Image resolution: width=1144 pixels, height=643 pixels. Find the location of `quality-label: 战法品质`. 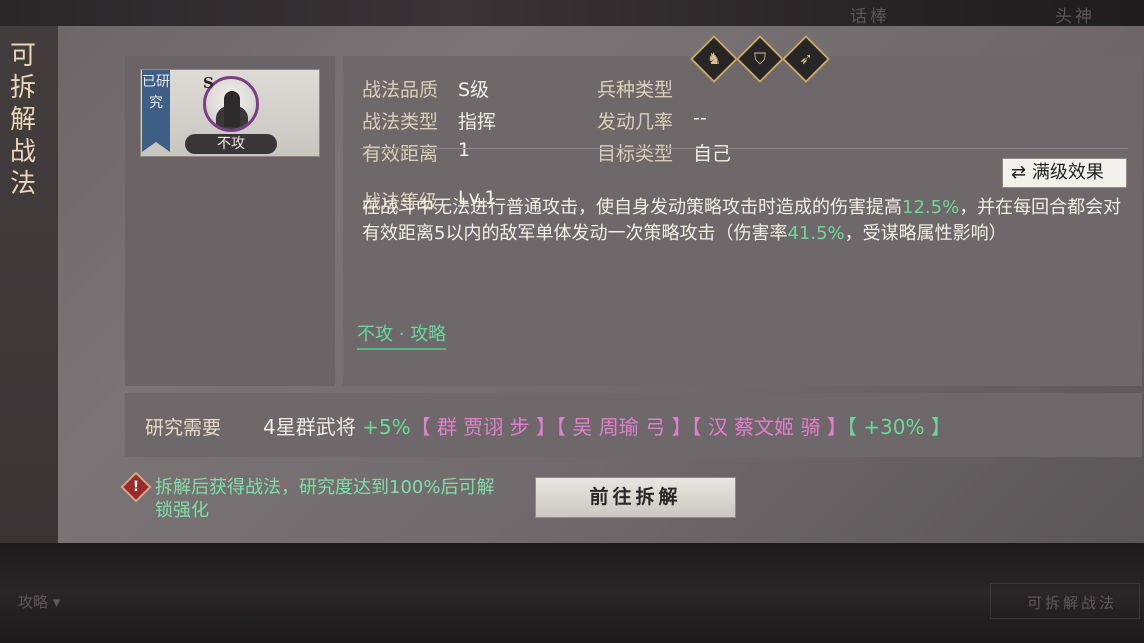

quality-label: 战法品质 is located at coordinates (400, 90).